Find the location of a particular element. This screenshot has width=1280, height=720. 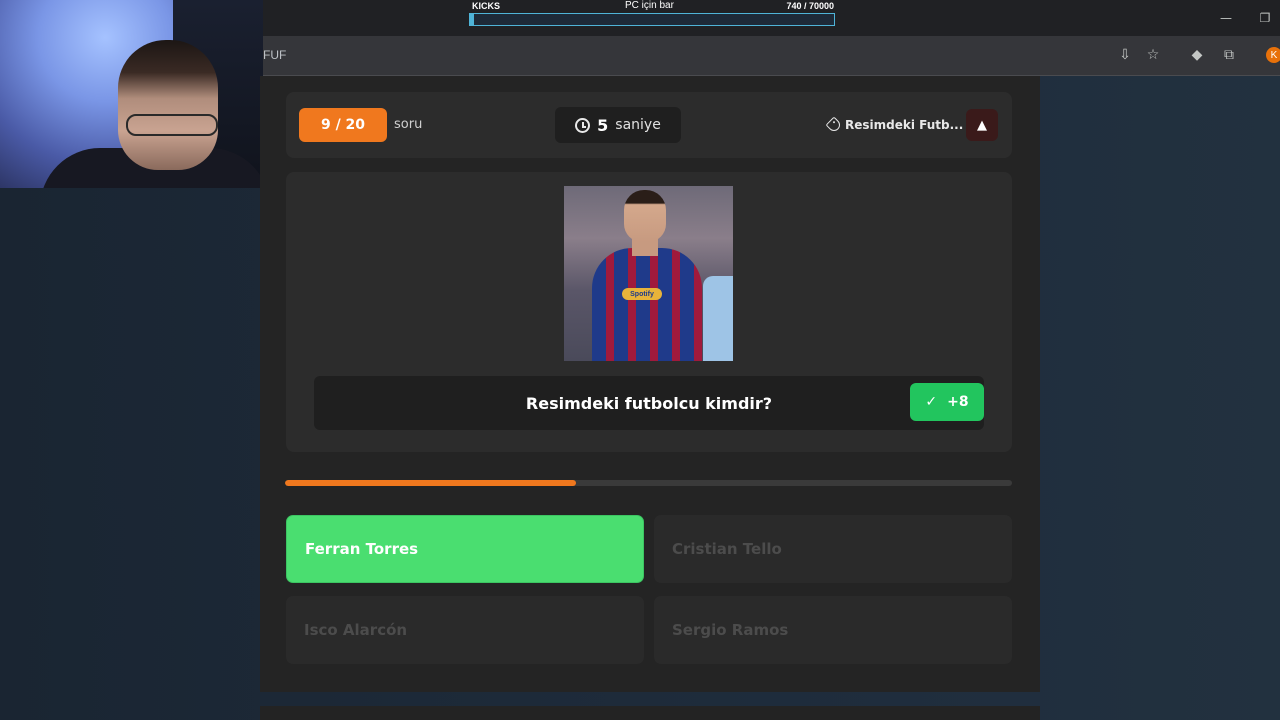

next-panel-edge is located at coordinates (650, 713).